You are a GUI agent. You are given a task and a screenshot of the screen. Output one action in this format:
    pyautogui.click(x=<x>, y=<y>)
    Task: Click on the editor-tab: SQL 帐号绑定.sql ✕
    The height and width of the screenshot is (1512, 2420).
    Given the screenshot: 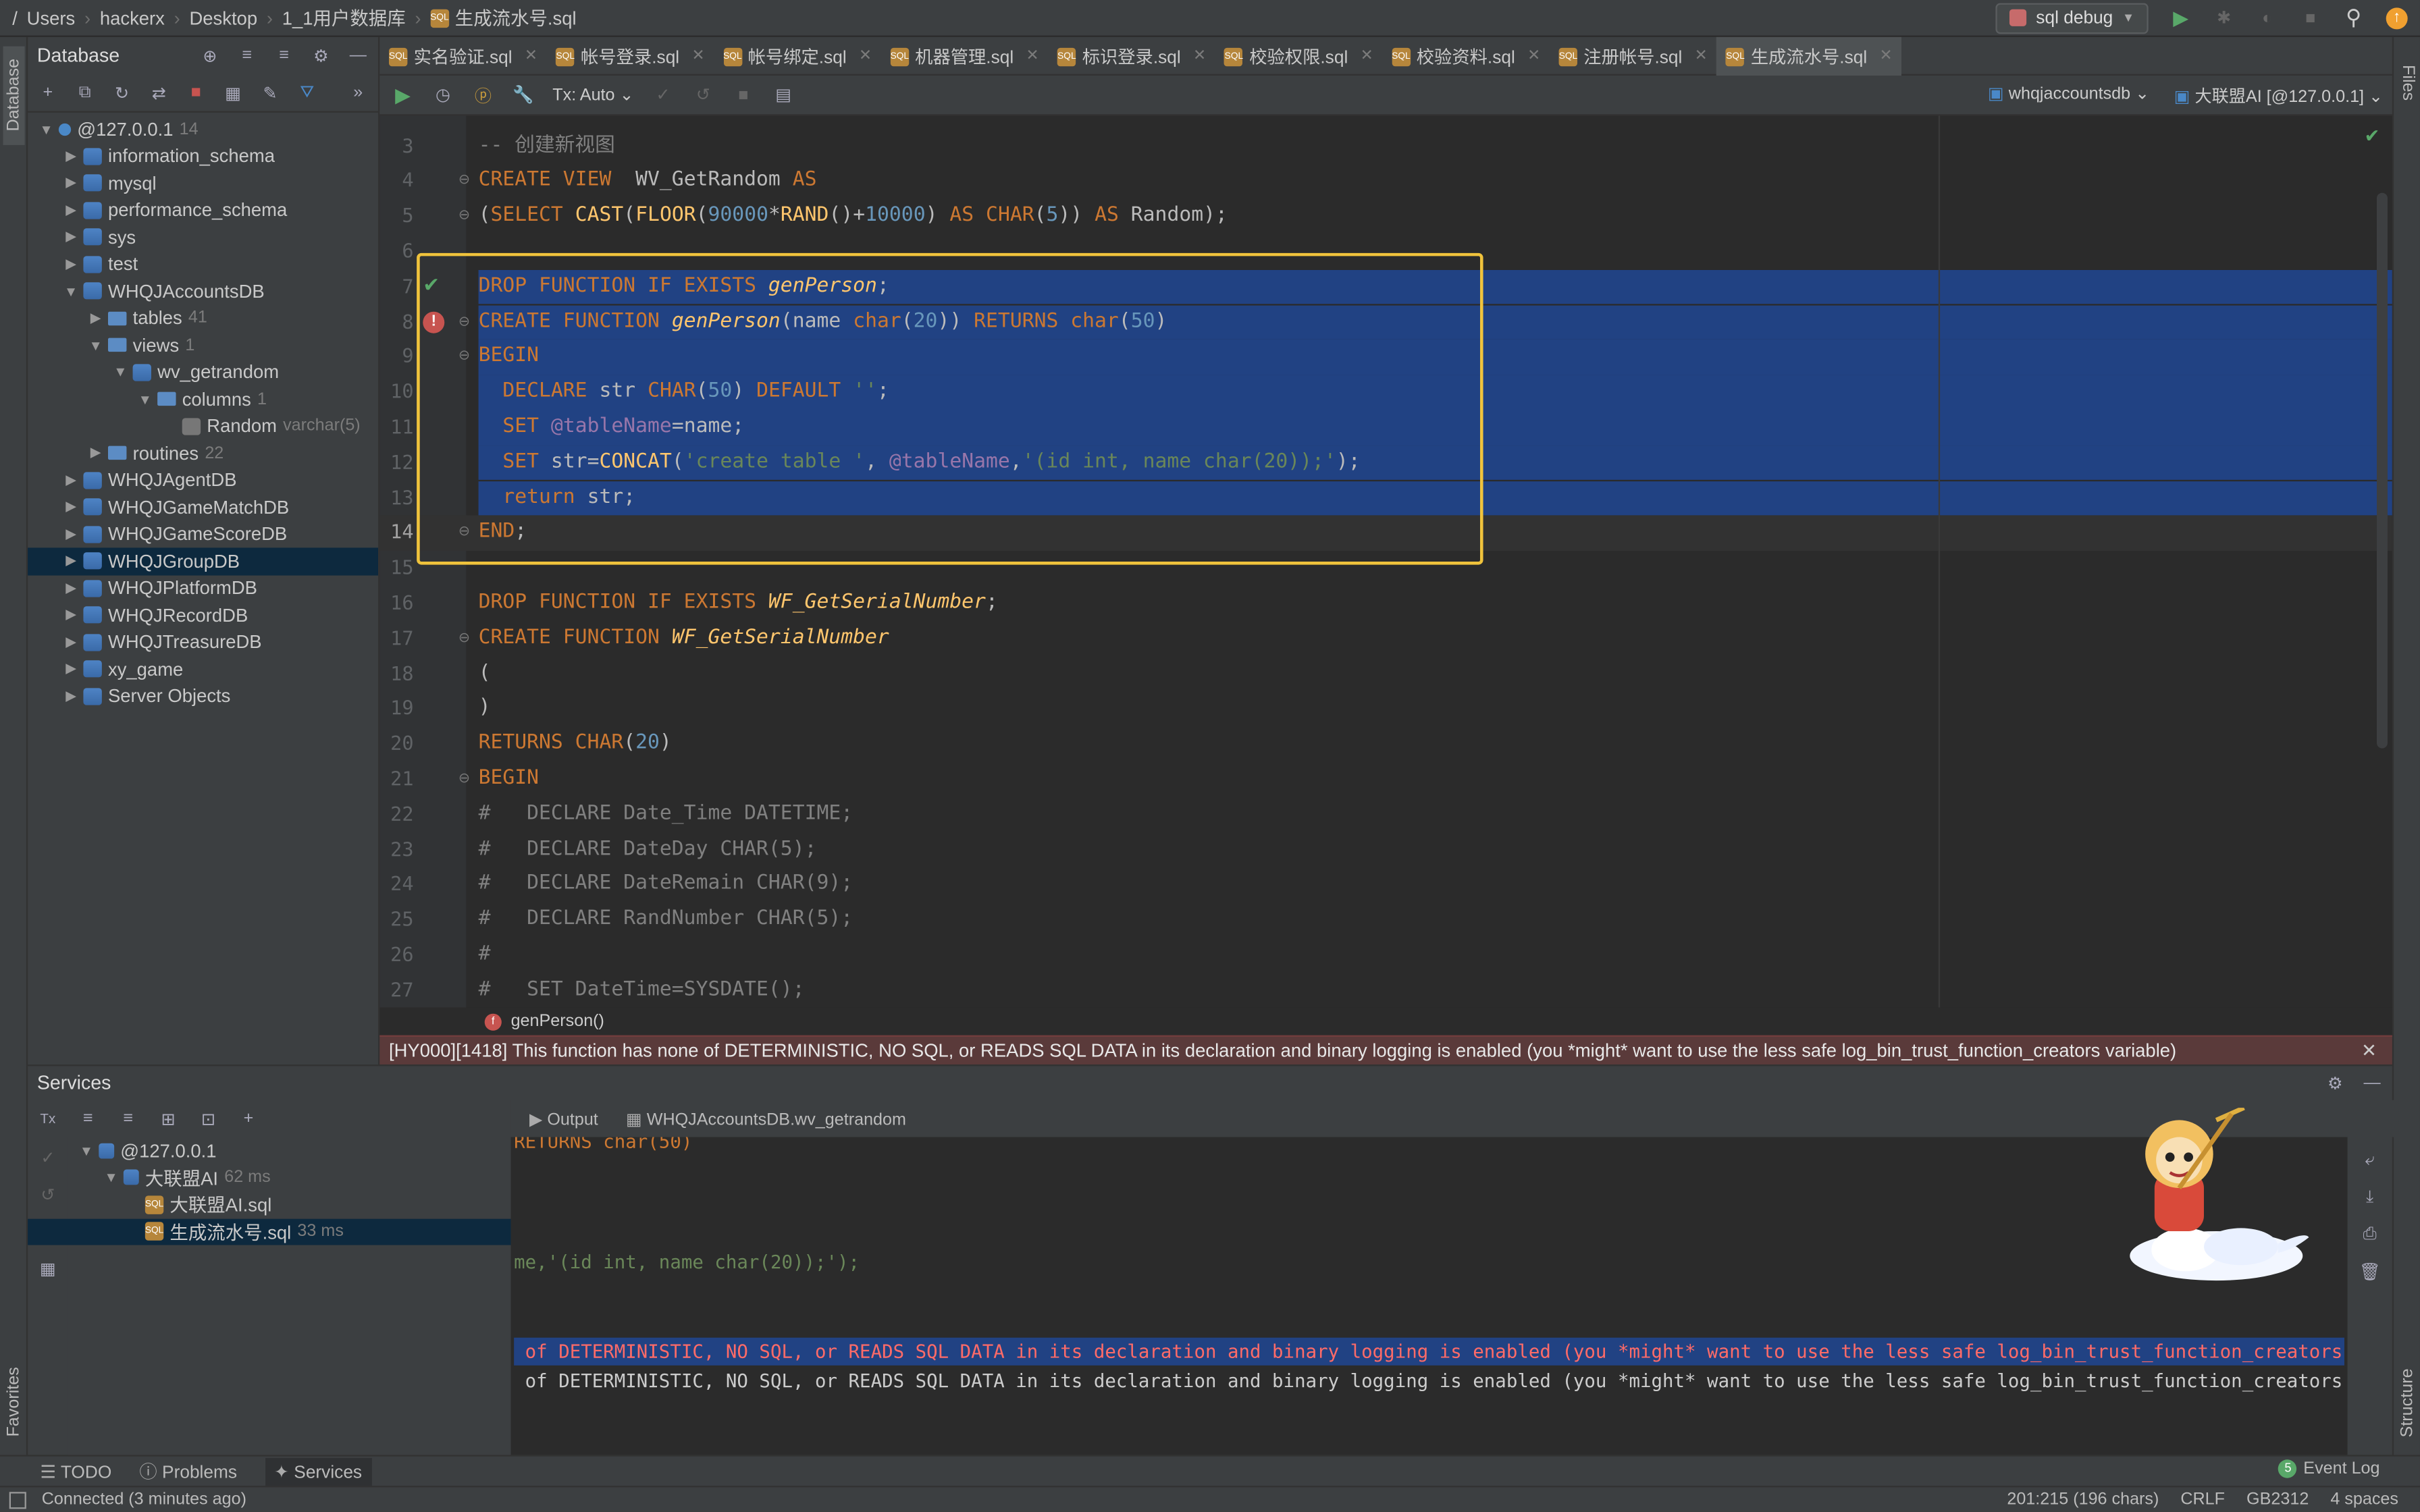 What is the action you would take?
    pyautogui.click(x=797, y=56)
    